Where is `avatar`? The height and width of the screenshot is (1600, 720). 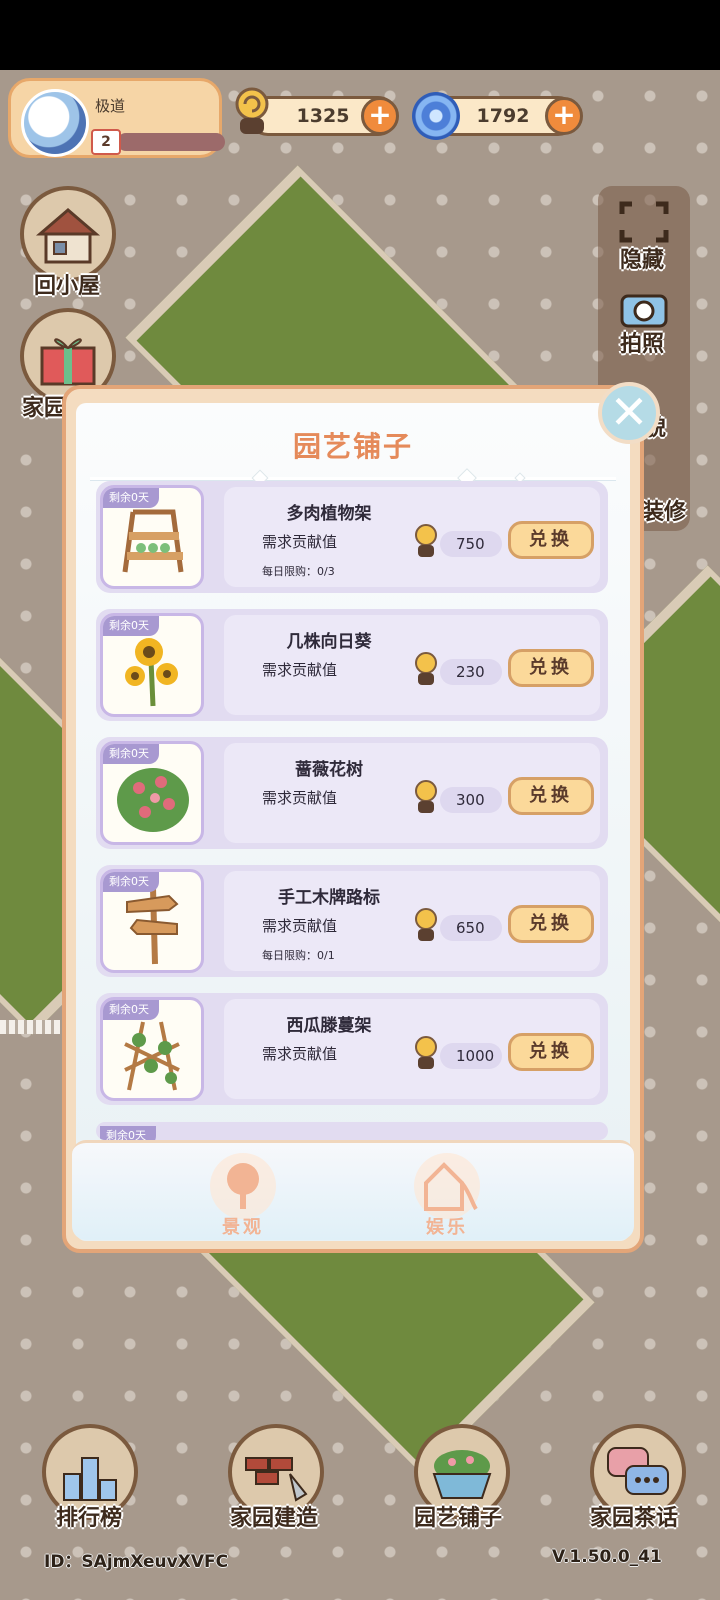
avatar is located at coordinates (55, 123).